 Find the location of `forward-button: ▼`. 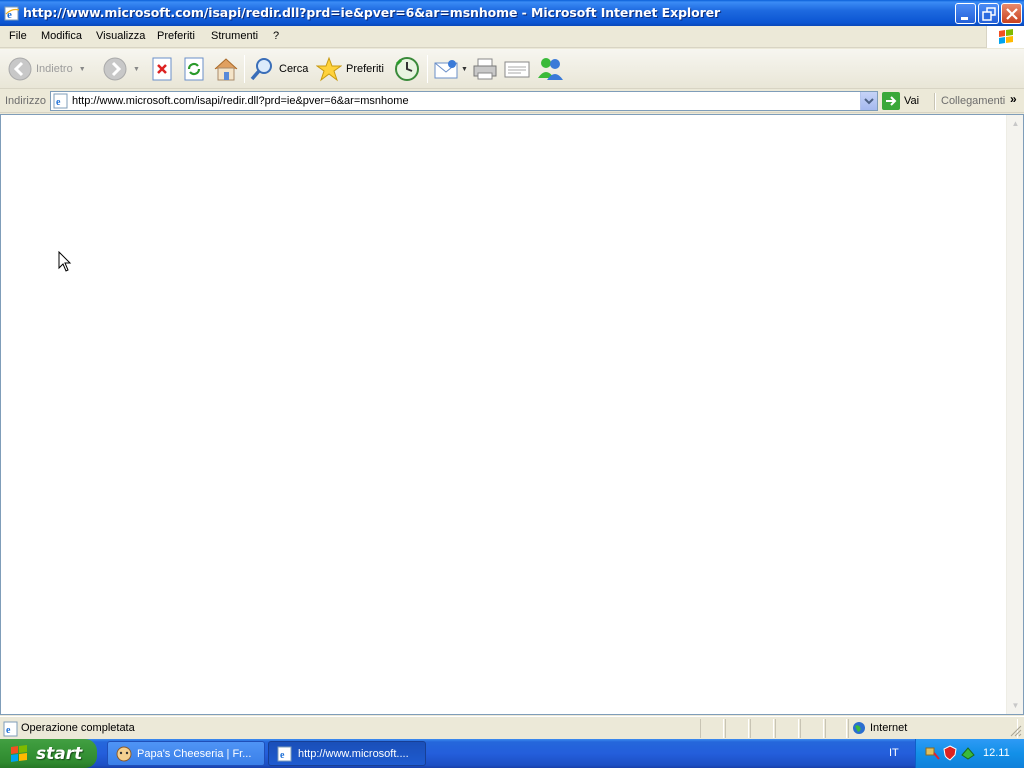

forward-button: ▼ is located at coordinates (121, 69).